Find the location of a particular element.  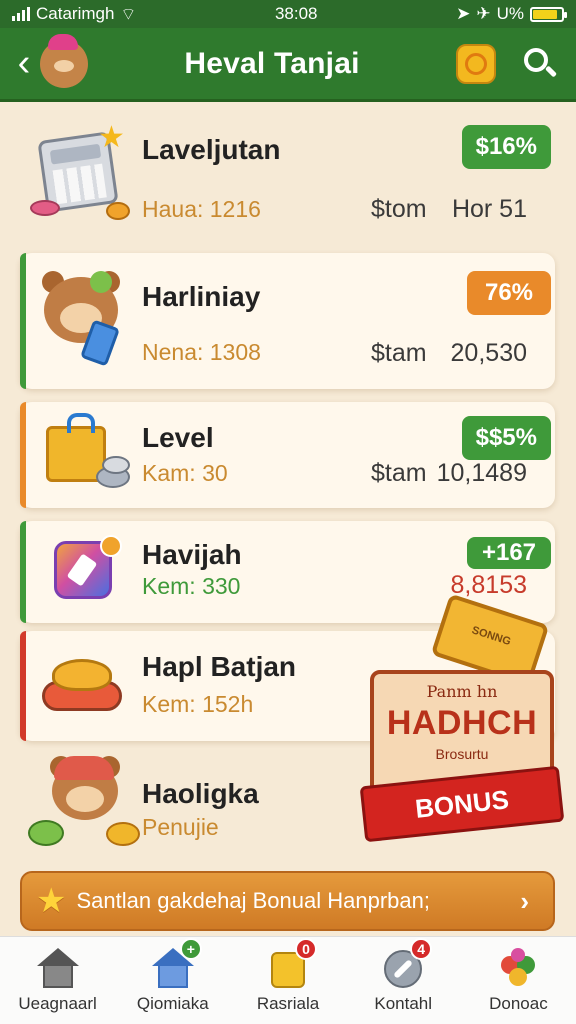

nav-item-store: + Qiomiaka is located at coordinates (172, 980).